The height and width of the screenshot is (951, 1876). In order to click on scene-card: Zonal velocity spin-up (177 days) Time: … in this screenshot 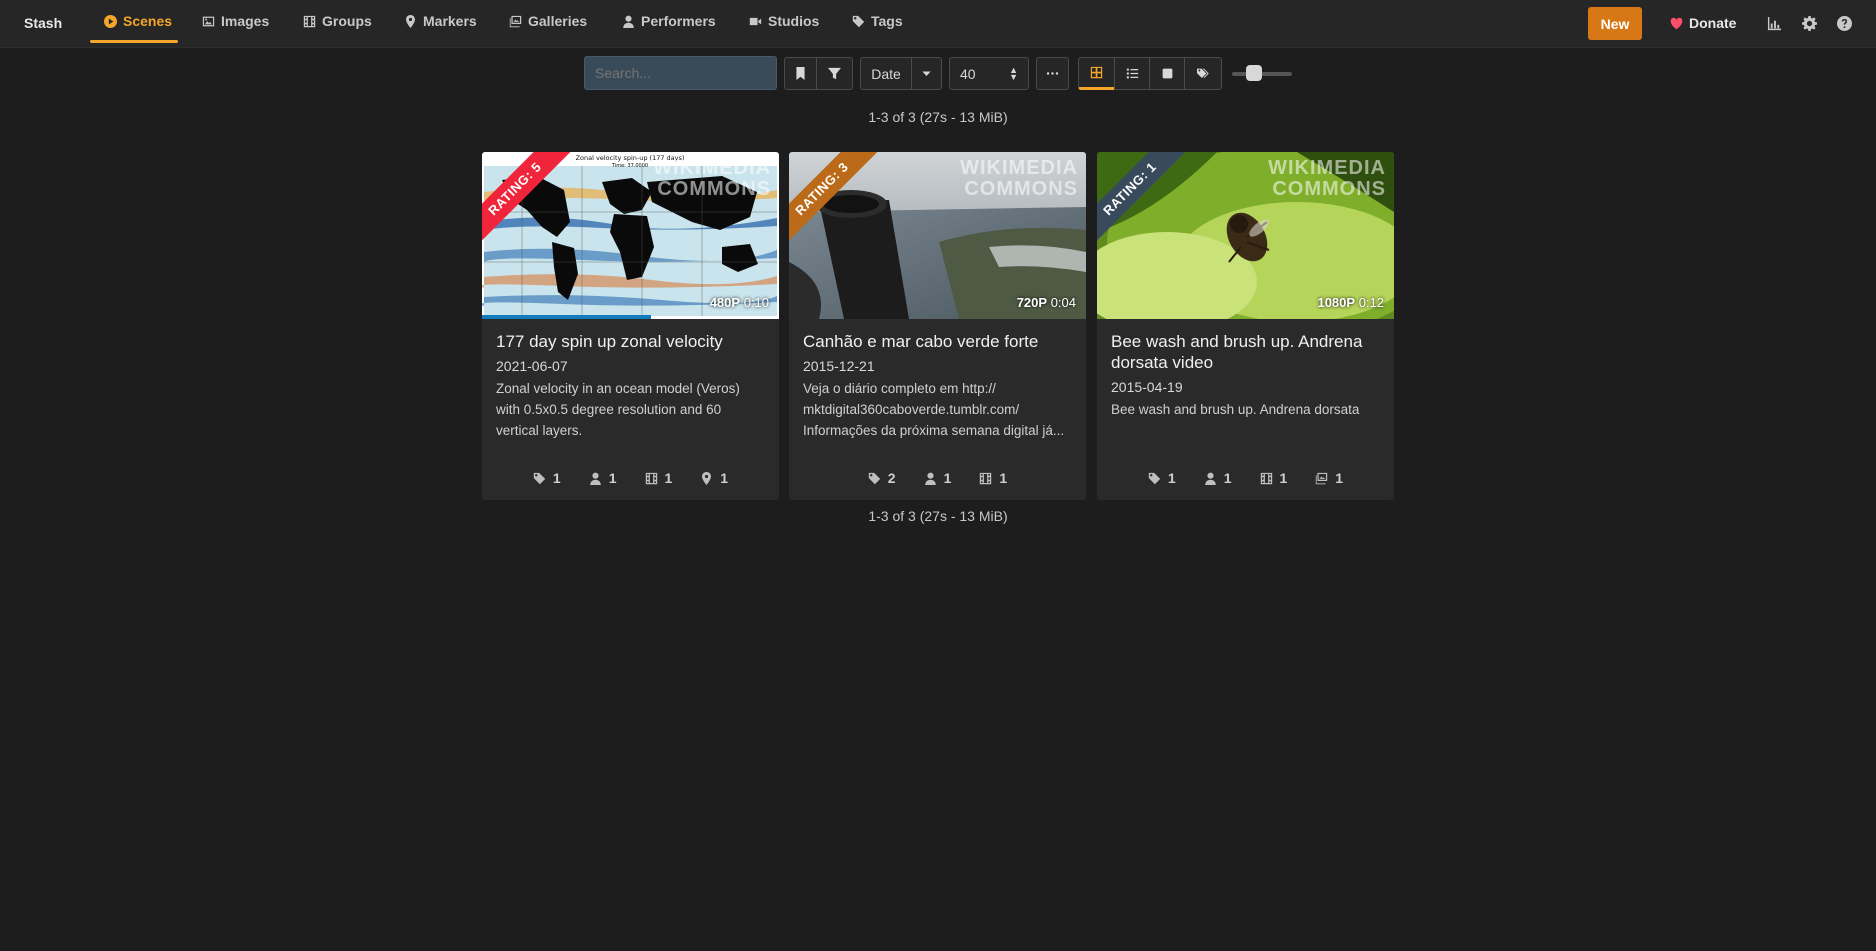, I will do `click(630, 326)`.